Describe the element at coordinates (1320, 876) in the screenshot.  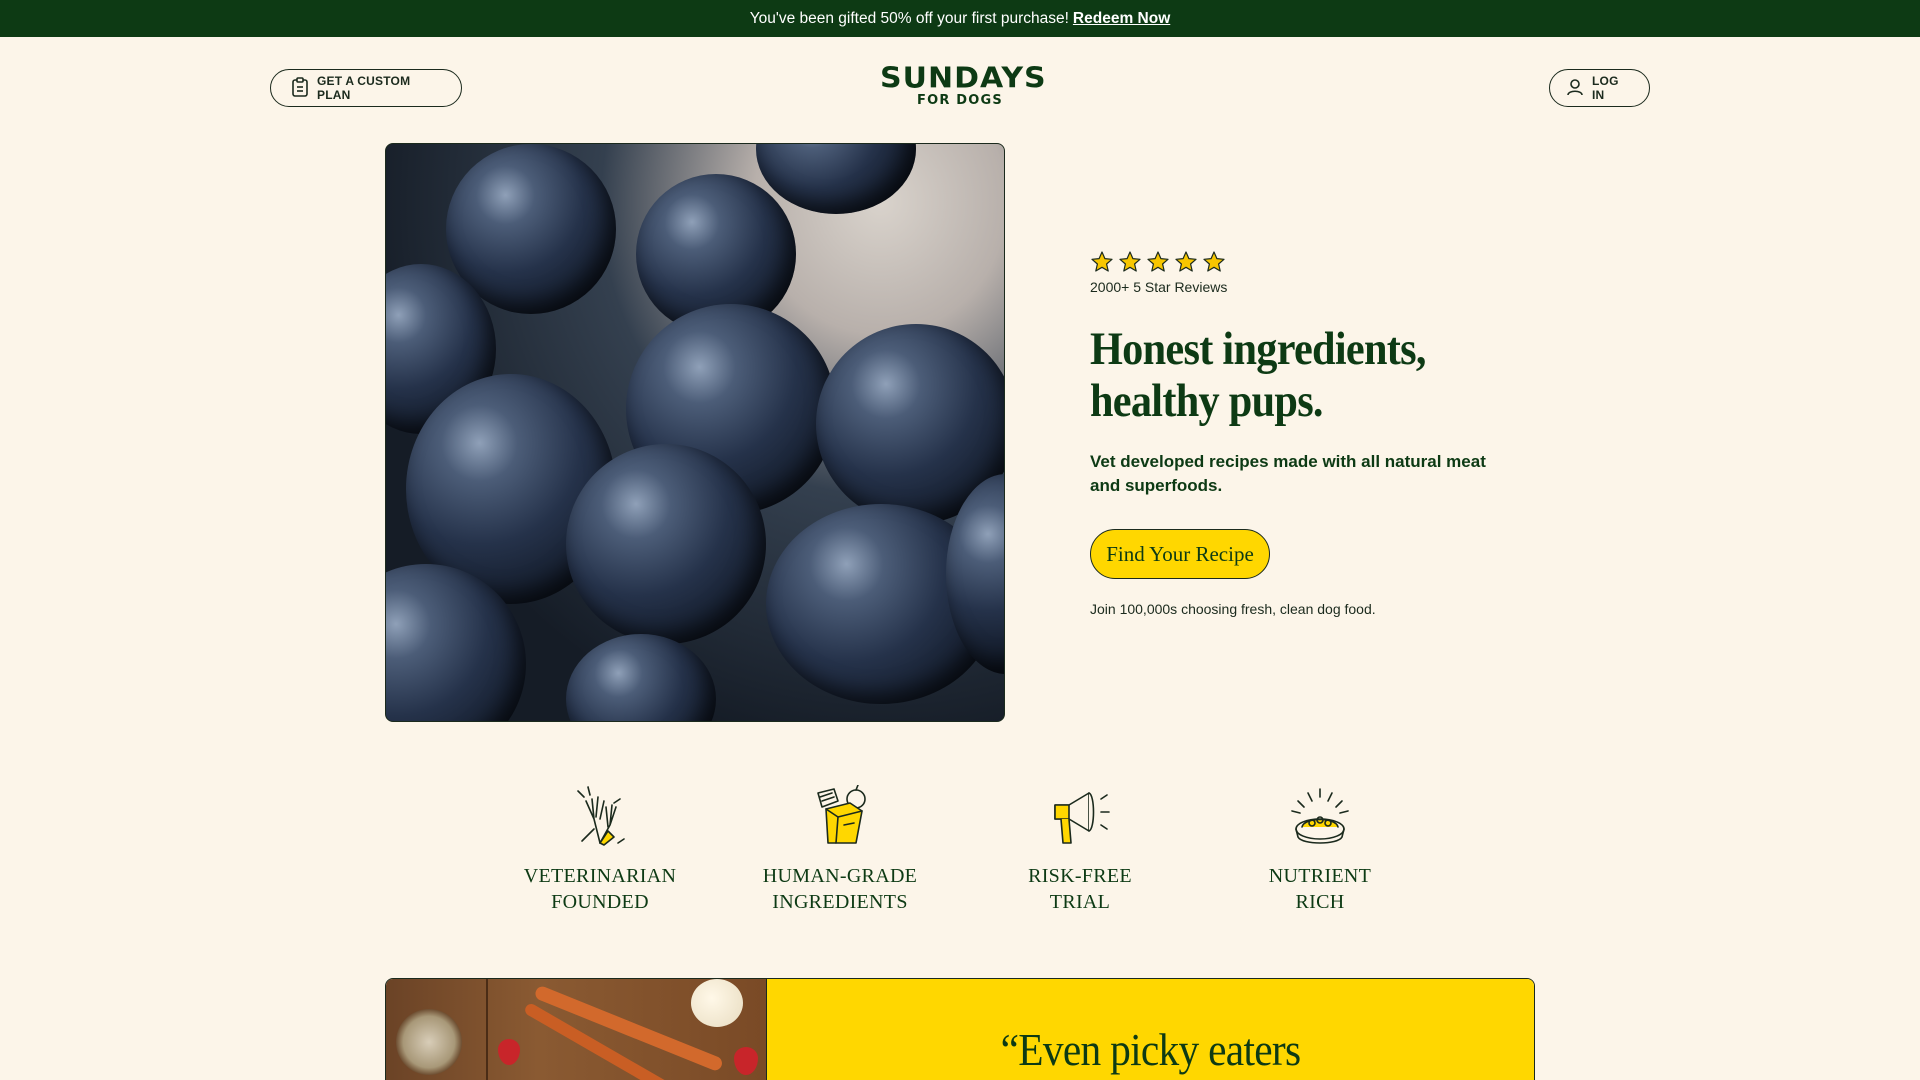
I see `feature-label-line1: NUTRIENT` at that location.